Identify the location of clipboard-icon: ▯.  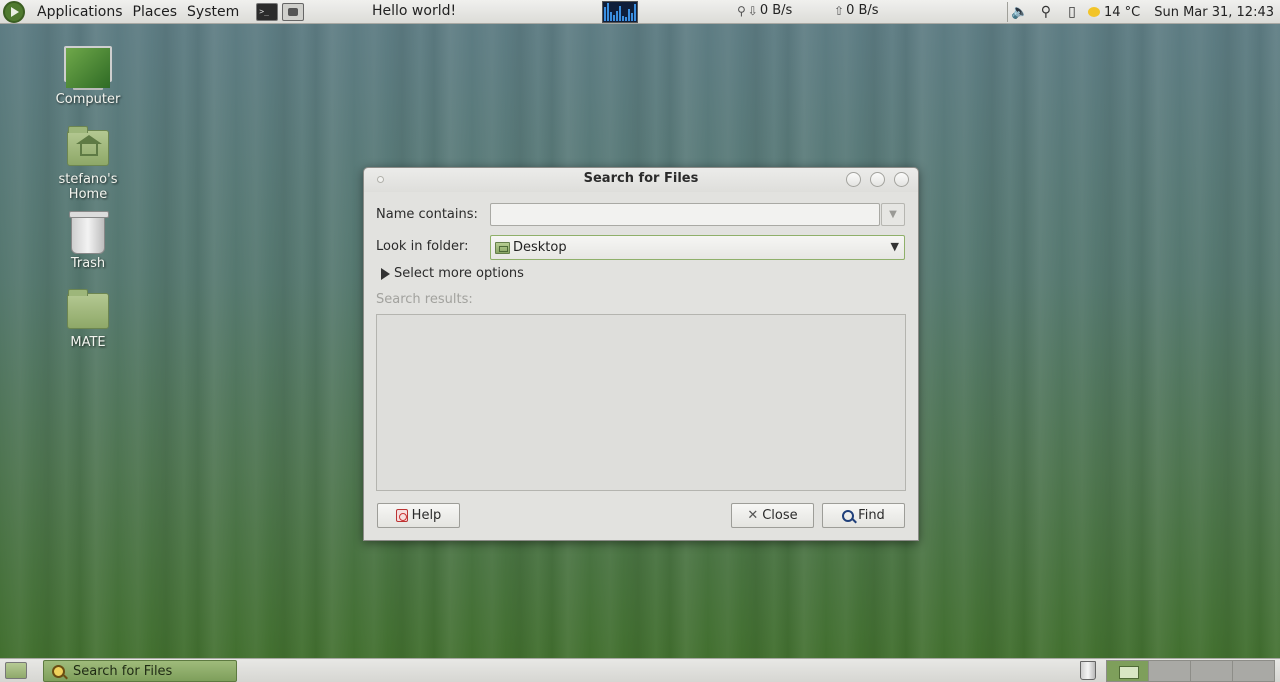
(1072, 12).